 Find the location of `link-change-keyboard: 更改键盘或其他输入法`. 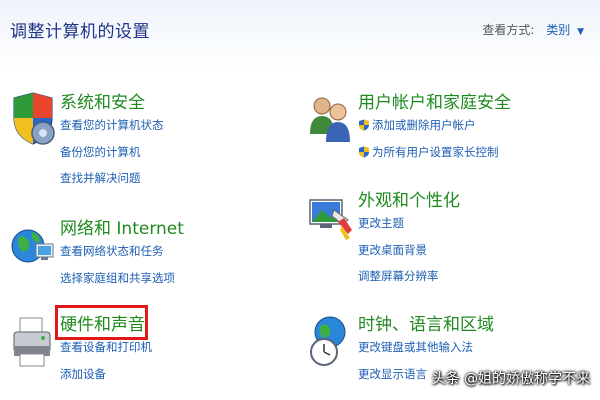

link-change-keyboard: 更改键盘或其他输入法 is located at coordinates (426, 347).